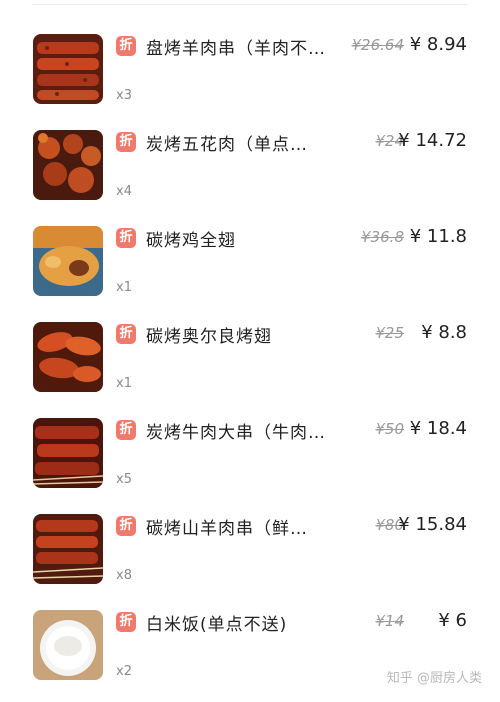 This screenshot has height=702, width=500. What do you see at coordinates (217, 625) in the screenshot?
I see `item-name: 白米饭(单点不送)` at bounding box center [217, 625].